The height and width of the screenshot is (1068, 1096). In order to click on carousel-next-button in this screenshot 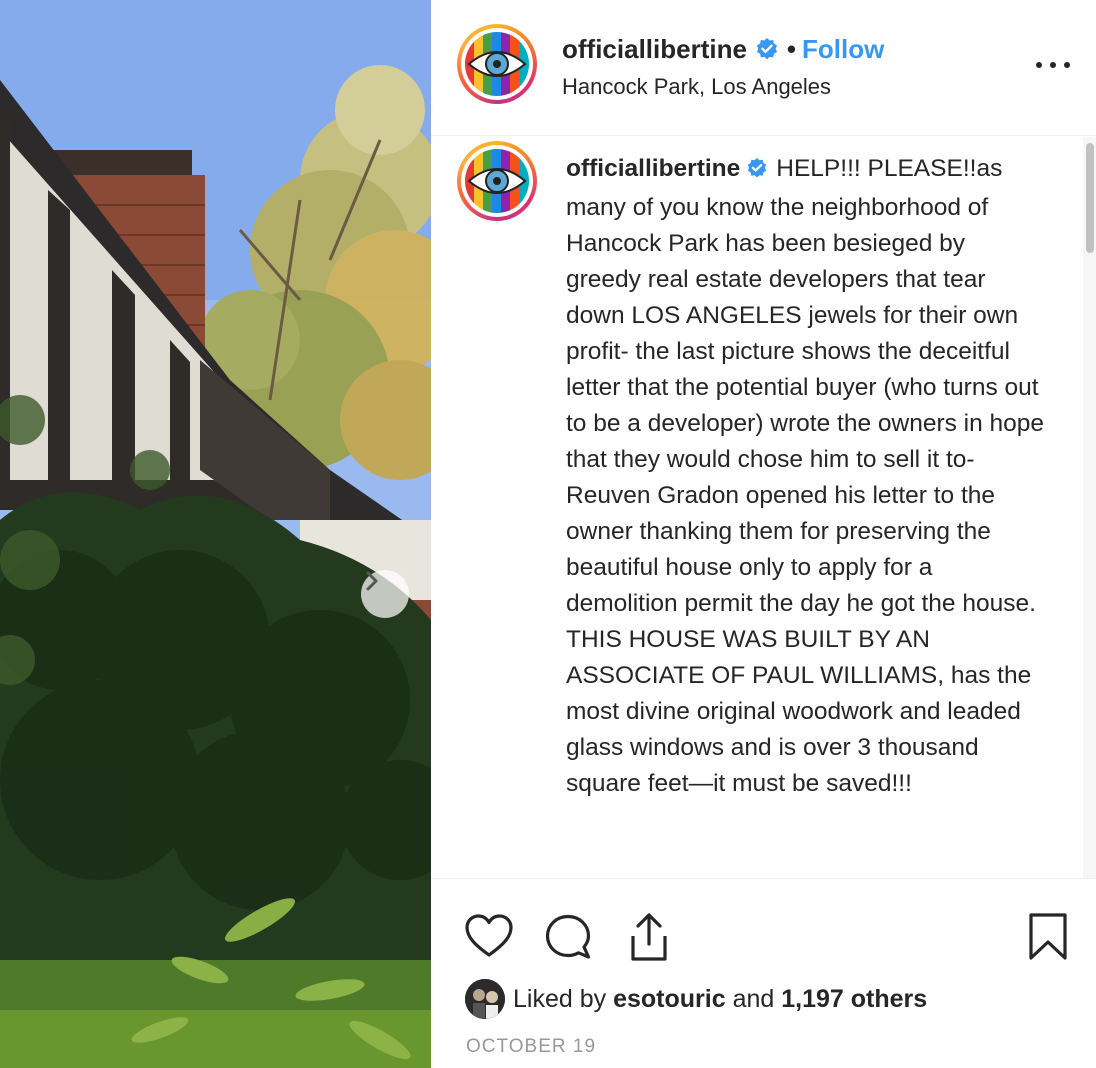, I will do `click(385, 594)`.